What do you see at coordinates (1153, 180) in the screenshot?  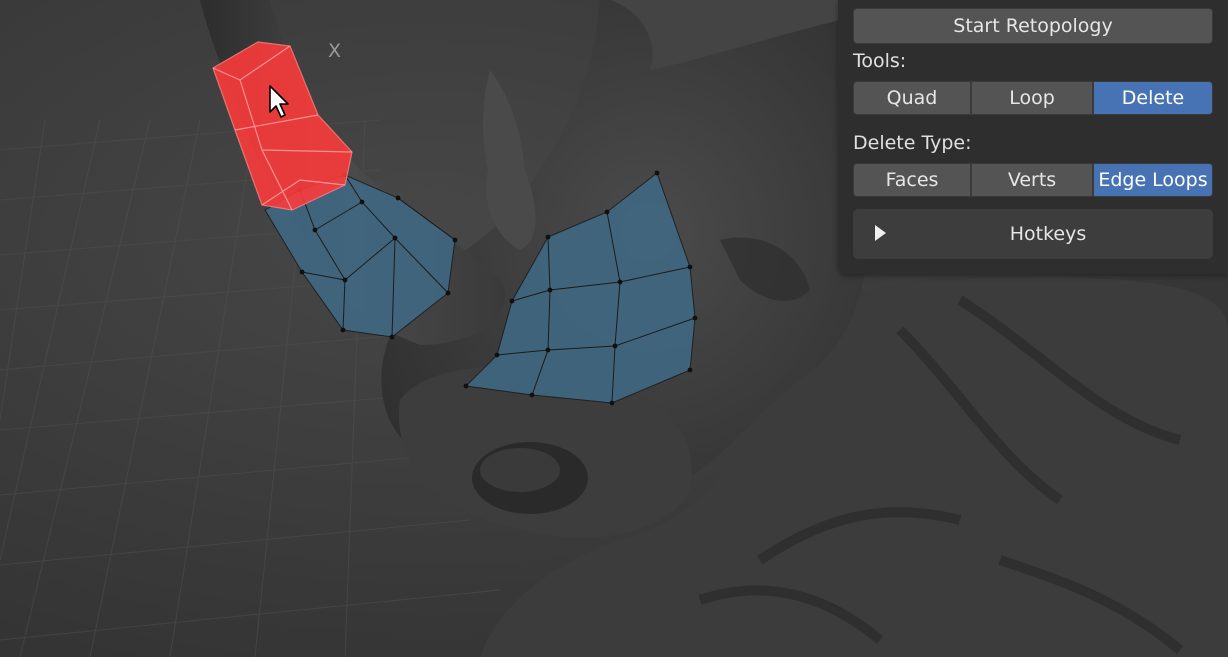 I see `delete-type-edge-loops-button: Edge Loops` at bounding box center [1153, 180].